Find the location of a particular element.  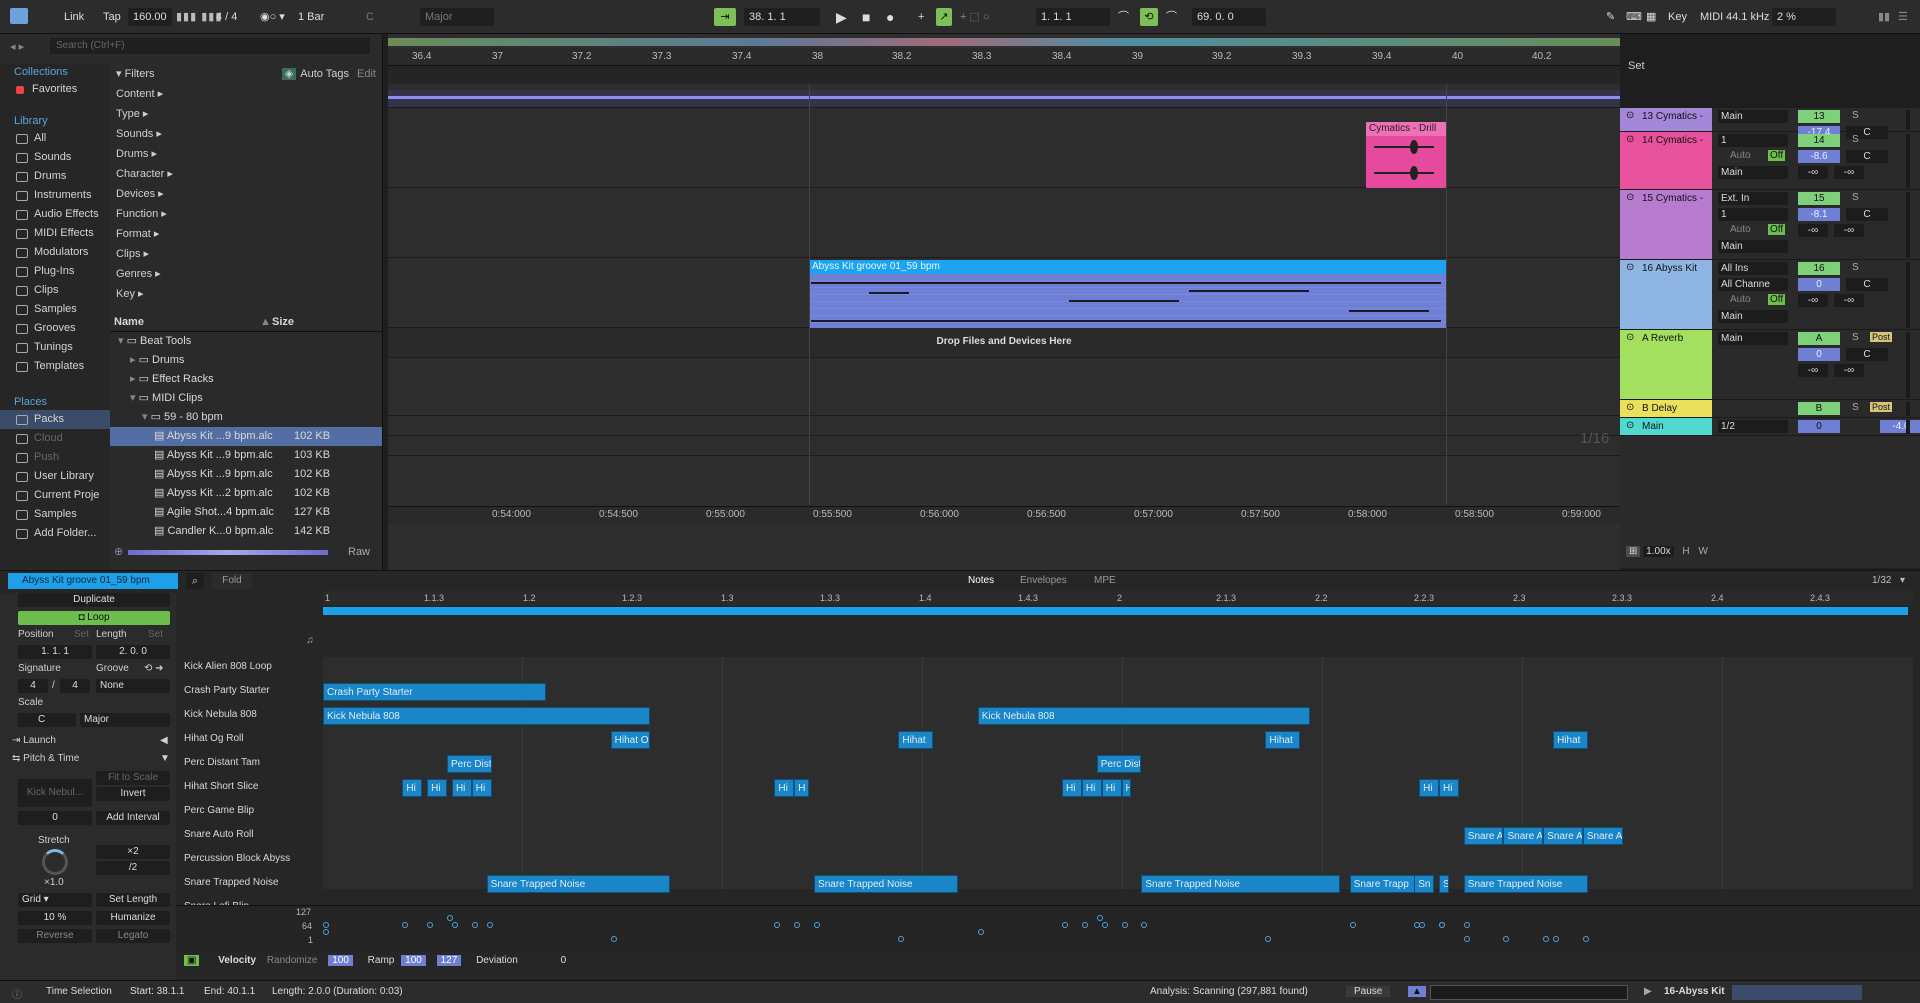

interval-field: 0 is located at coordinates (55, 818).